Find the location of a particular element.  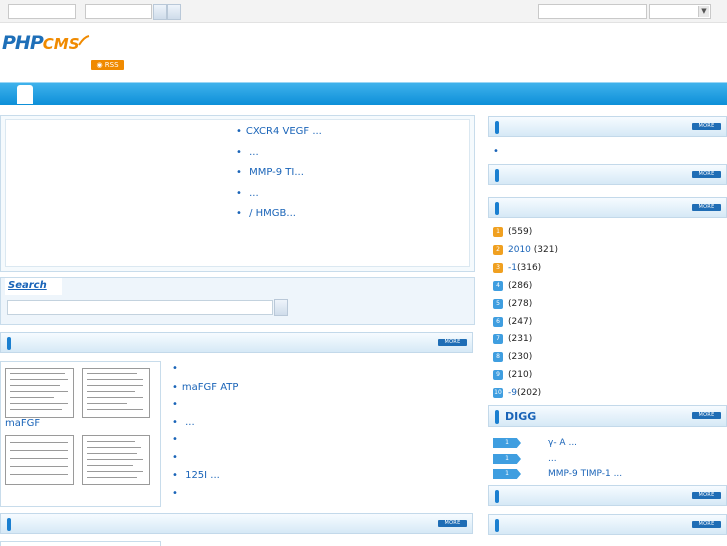

notice-header: MORE is located at coordinates (607, 126).